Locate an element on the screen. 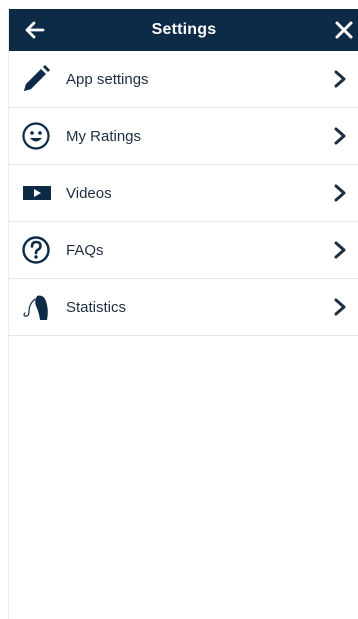 The image size is (358, 619). header-bar: Settings is located at coordinates (183, 30).